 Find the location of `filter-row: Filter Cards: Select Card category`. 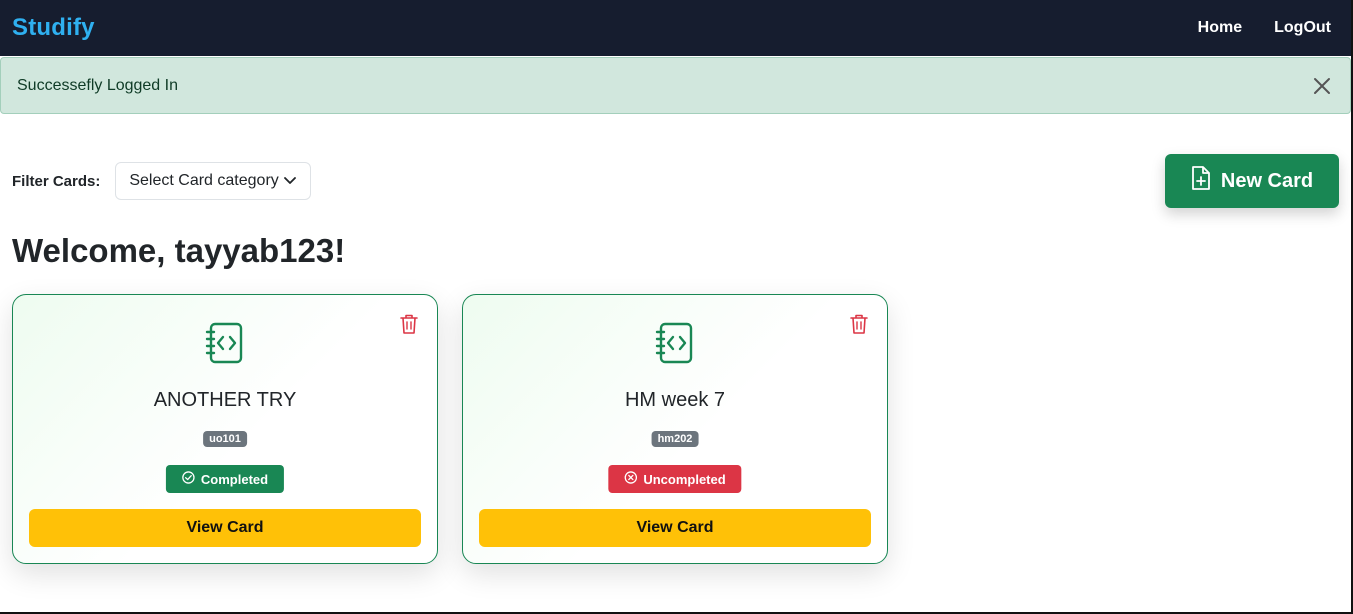

filter-row: Filter Cards: Select Card category is located at coordinates (162, 181).